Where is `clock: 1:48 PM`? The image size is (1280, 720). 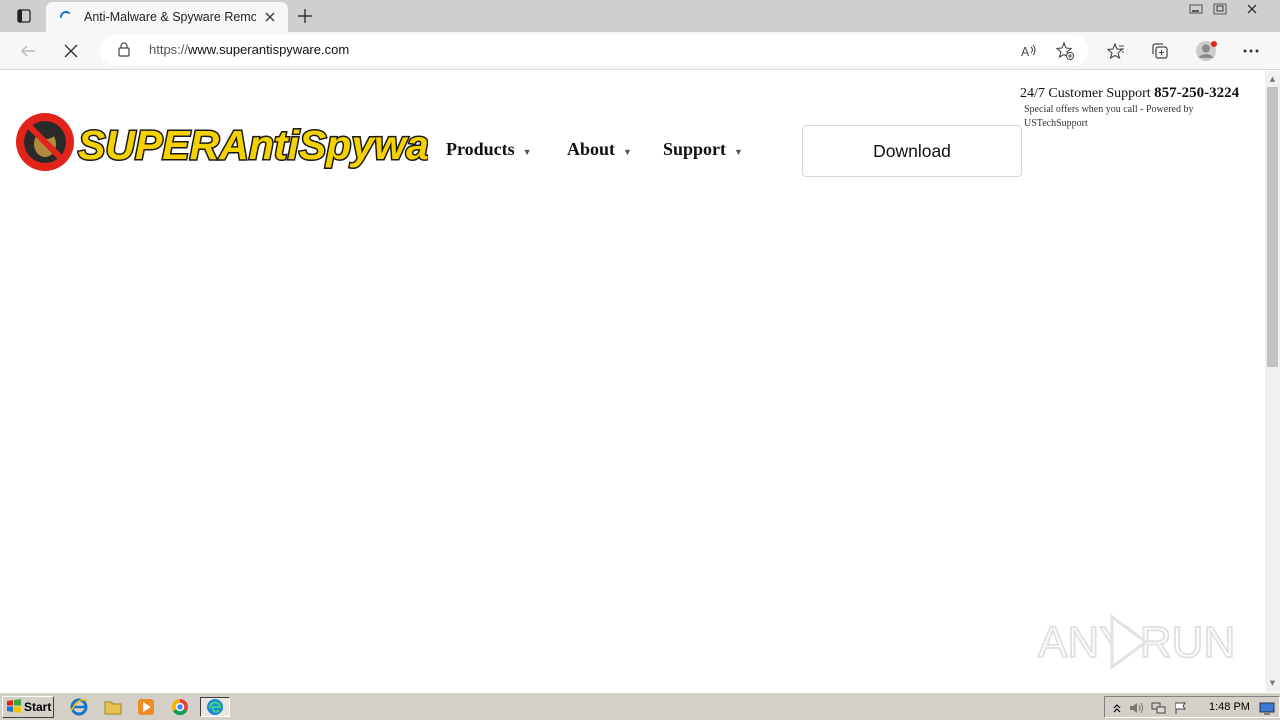 clock: 1:48 PM is located at coordinates (1229, 707).